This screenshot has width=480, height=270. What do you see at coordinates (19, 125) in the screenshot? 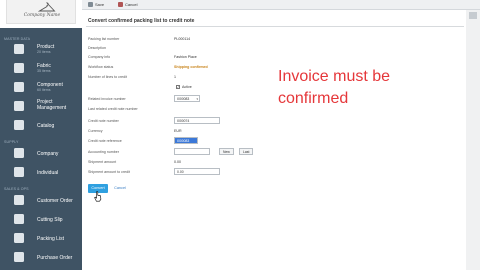
I see `catalog-icon` at bounding box center [19, 125].